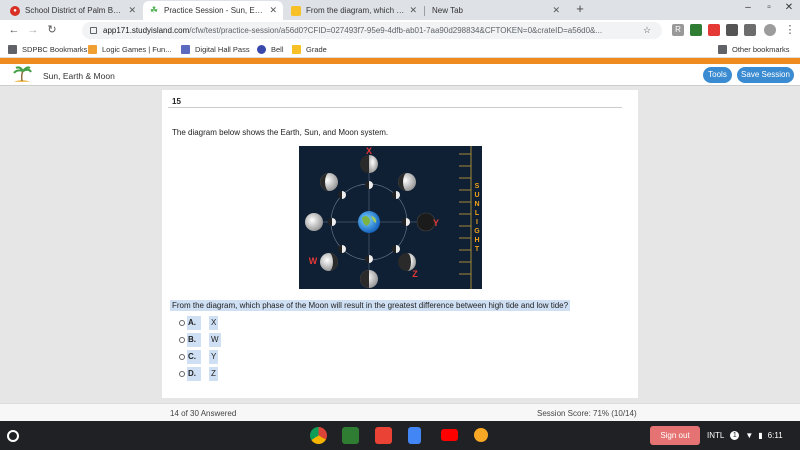  I want to click on status-tray: INTL 1 ▼ ▮ 6:11, so click(751, 435).